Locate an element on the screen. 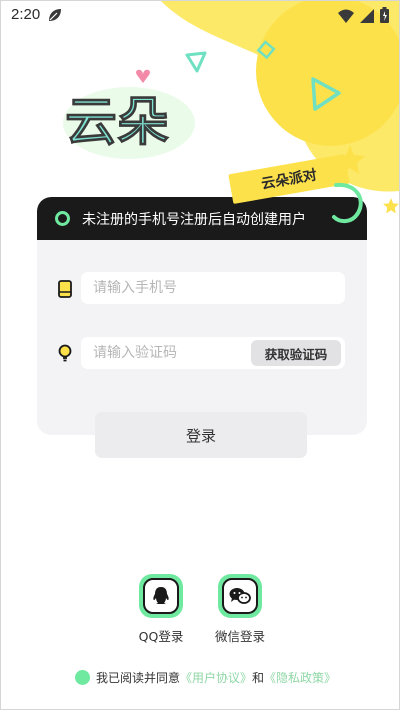  phone-field is located at coordinates (213, 288).